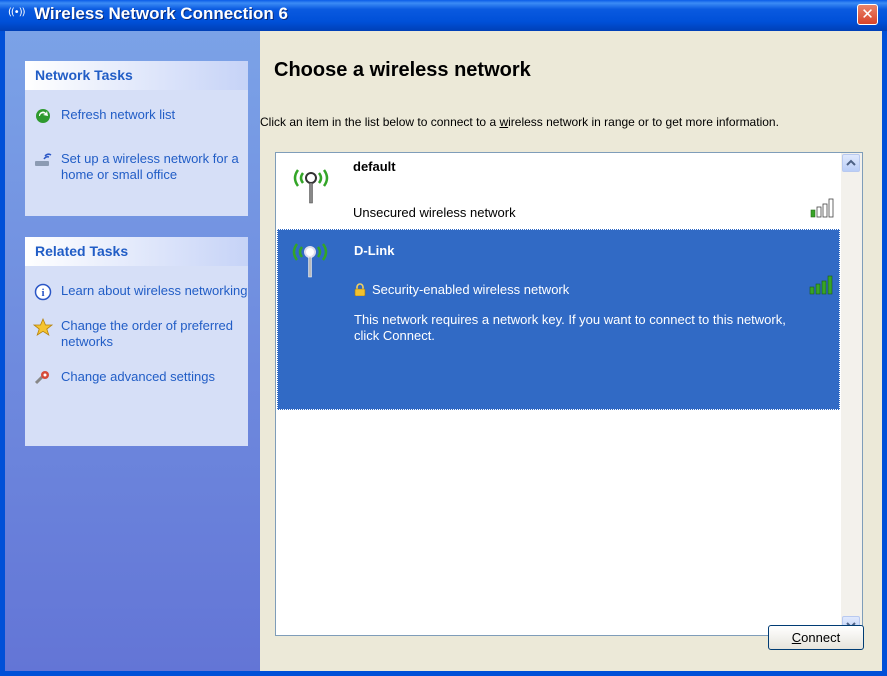  I want to click on change-order-label: Change the order of preferred networks, so click(147, 333).